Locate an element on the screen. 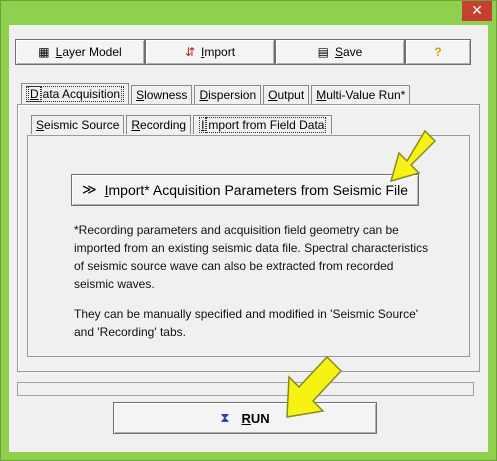 Image resolution: width=497 pixels, height=461 pixels. layer-model-button: ▦ Layer Model is located at coordinates (80, 52).